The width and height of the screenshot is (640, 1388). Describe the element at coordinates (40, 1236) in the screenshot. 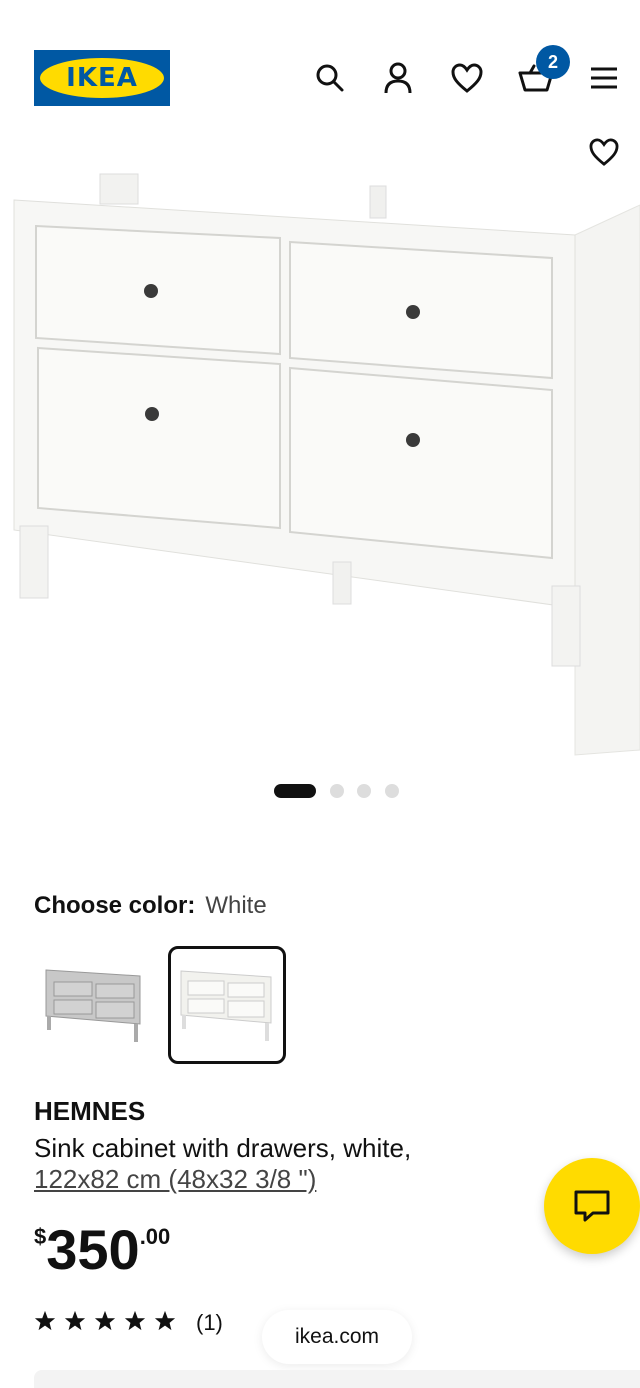

I see `price-currency: $` at that location.